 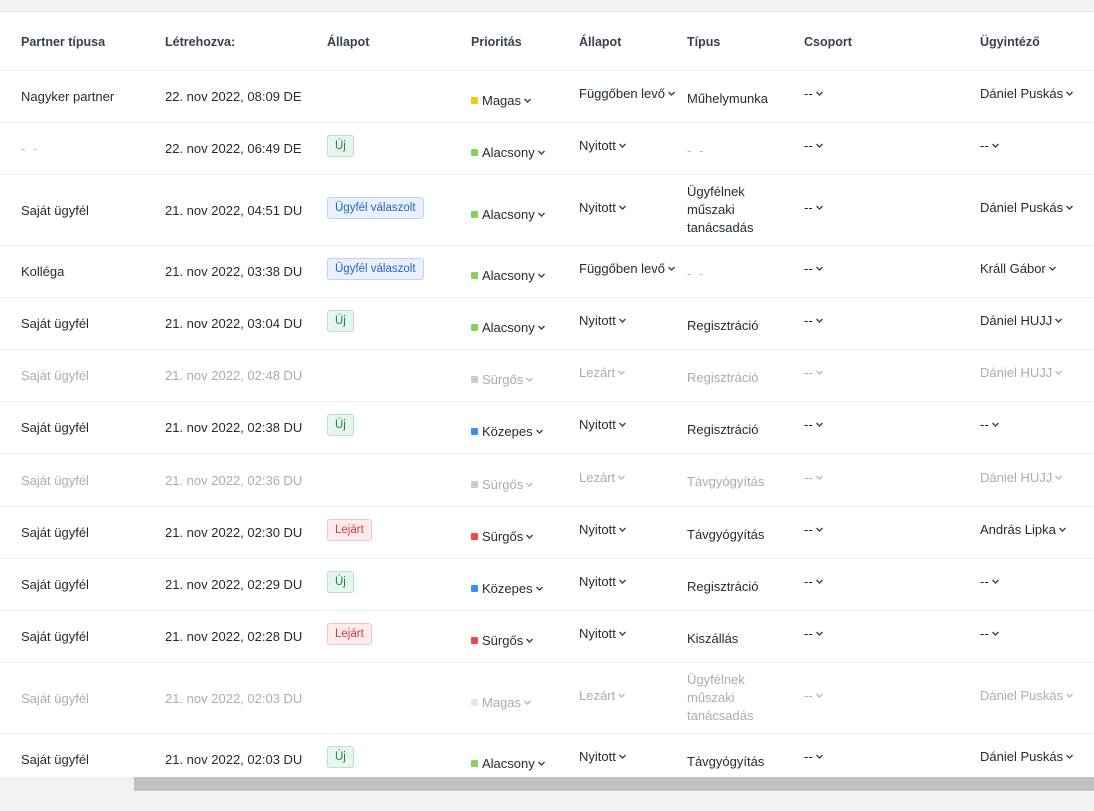 I want to click on cell-state-badge: Új, so click(x=340, y=584).